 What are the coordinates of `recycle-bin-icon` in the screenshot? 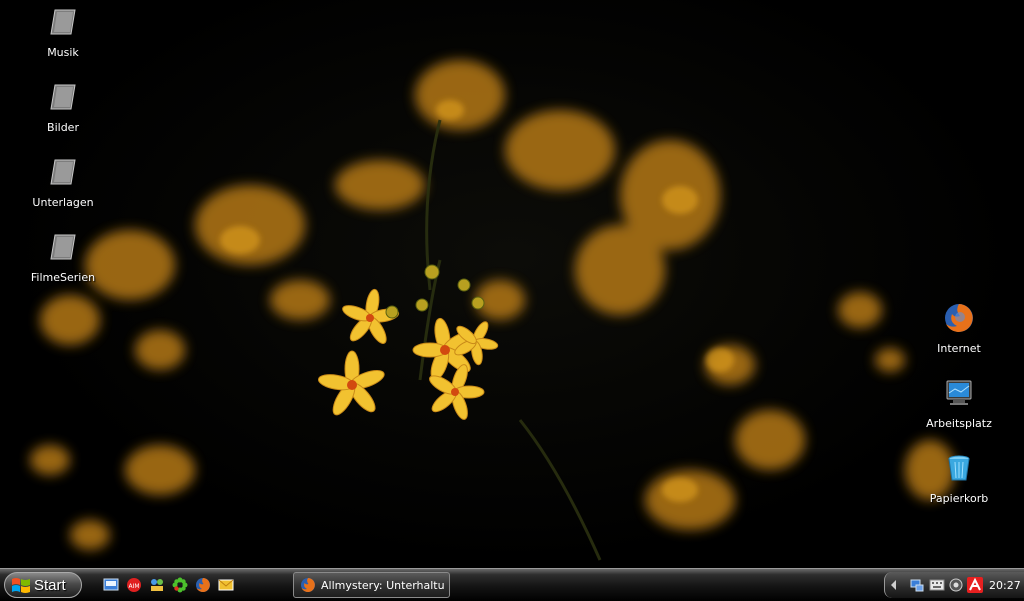 It's located at (959, 468).